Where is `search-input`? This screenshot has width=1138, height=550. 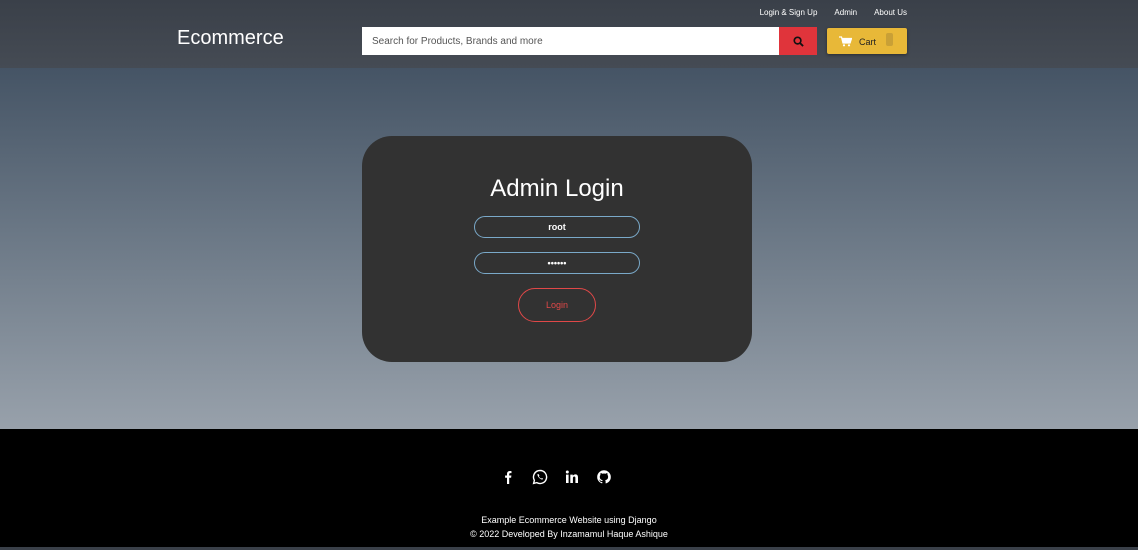
search-input is located at coordinates (570, 41).